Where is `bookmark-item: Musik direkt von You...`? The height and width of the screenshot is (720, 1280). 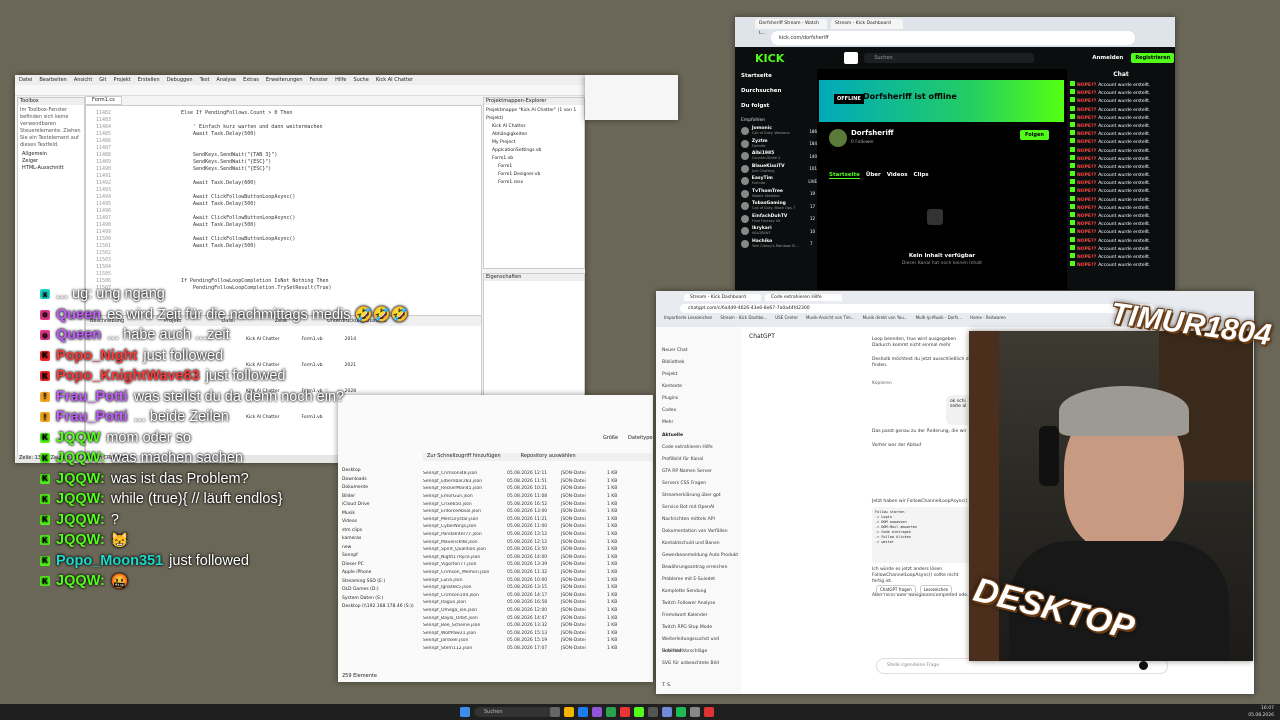 bookmark-item: Musik direkt von You... is located at coordinates (885, 317).